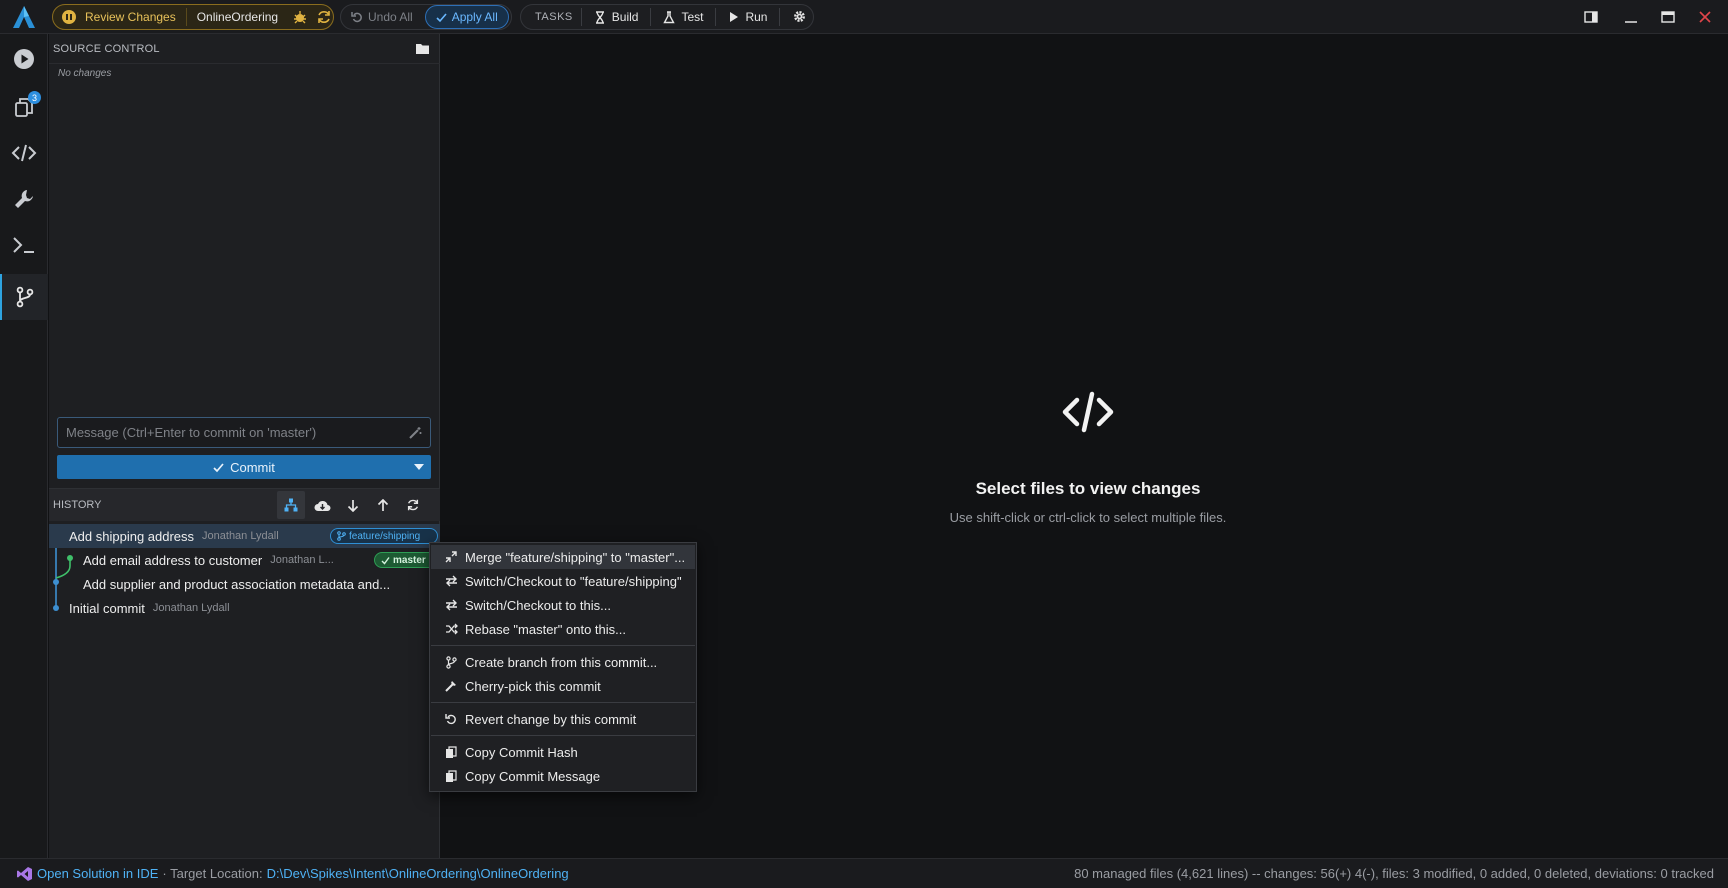  I want to click on menu-item-copy-hash: Copy Commit Hash, so click(563, 752).